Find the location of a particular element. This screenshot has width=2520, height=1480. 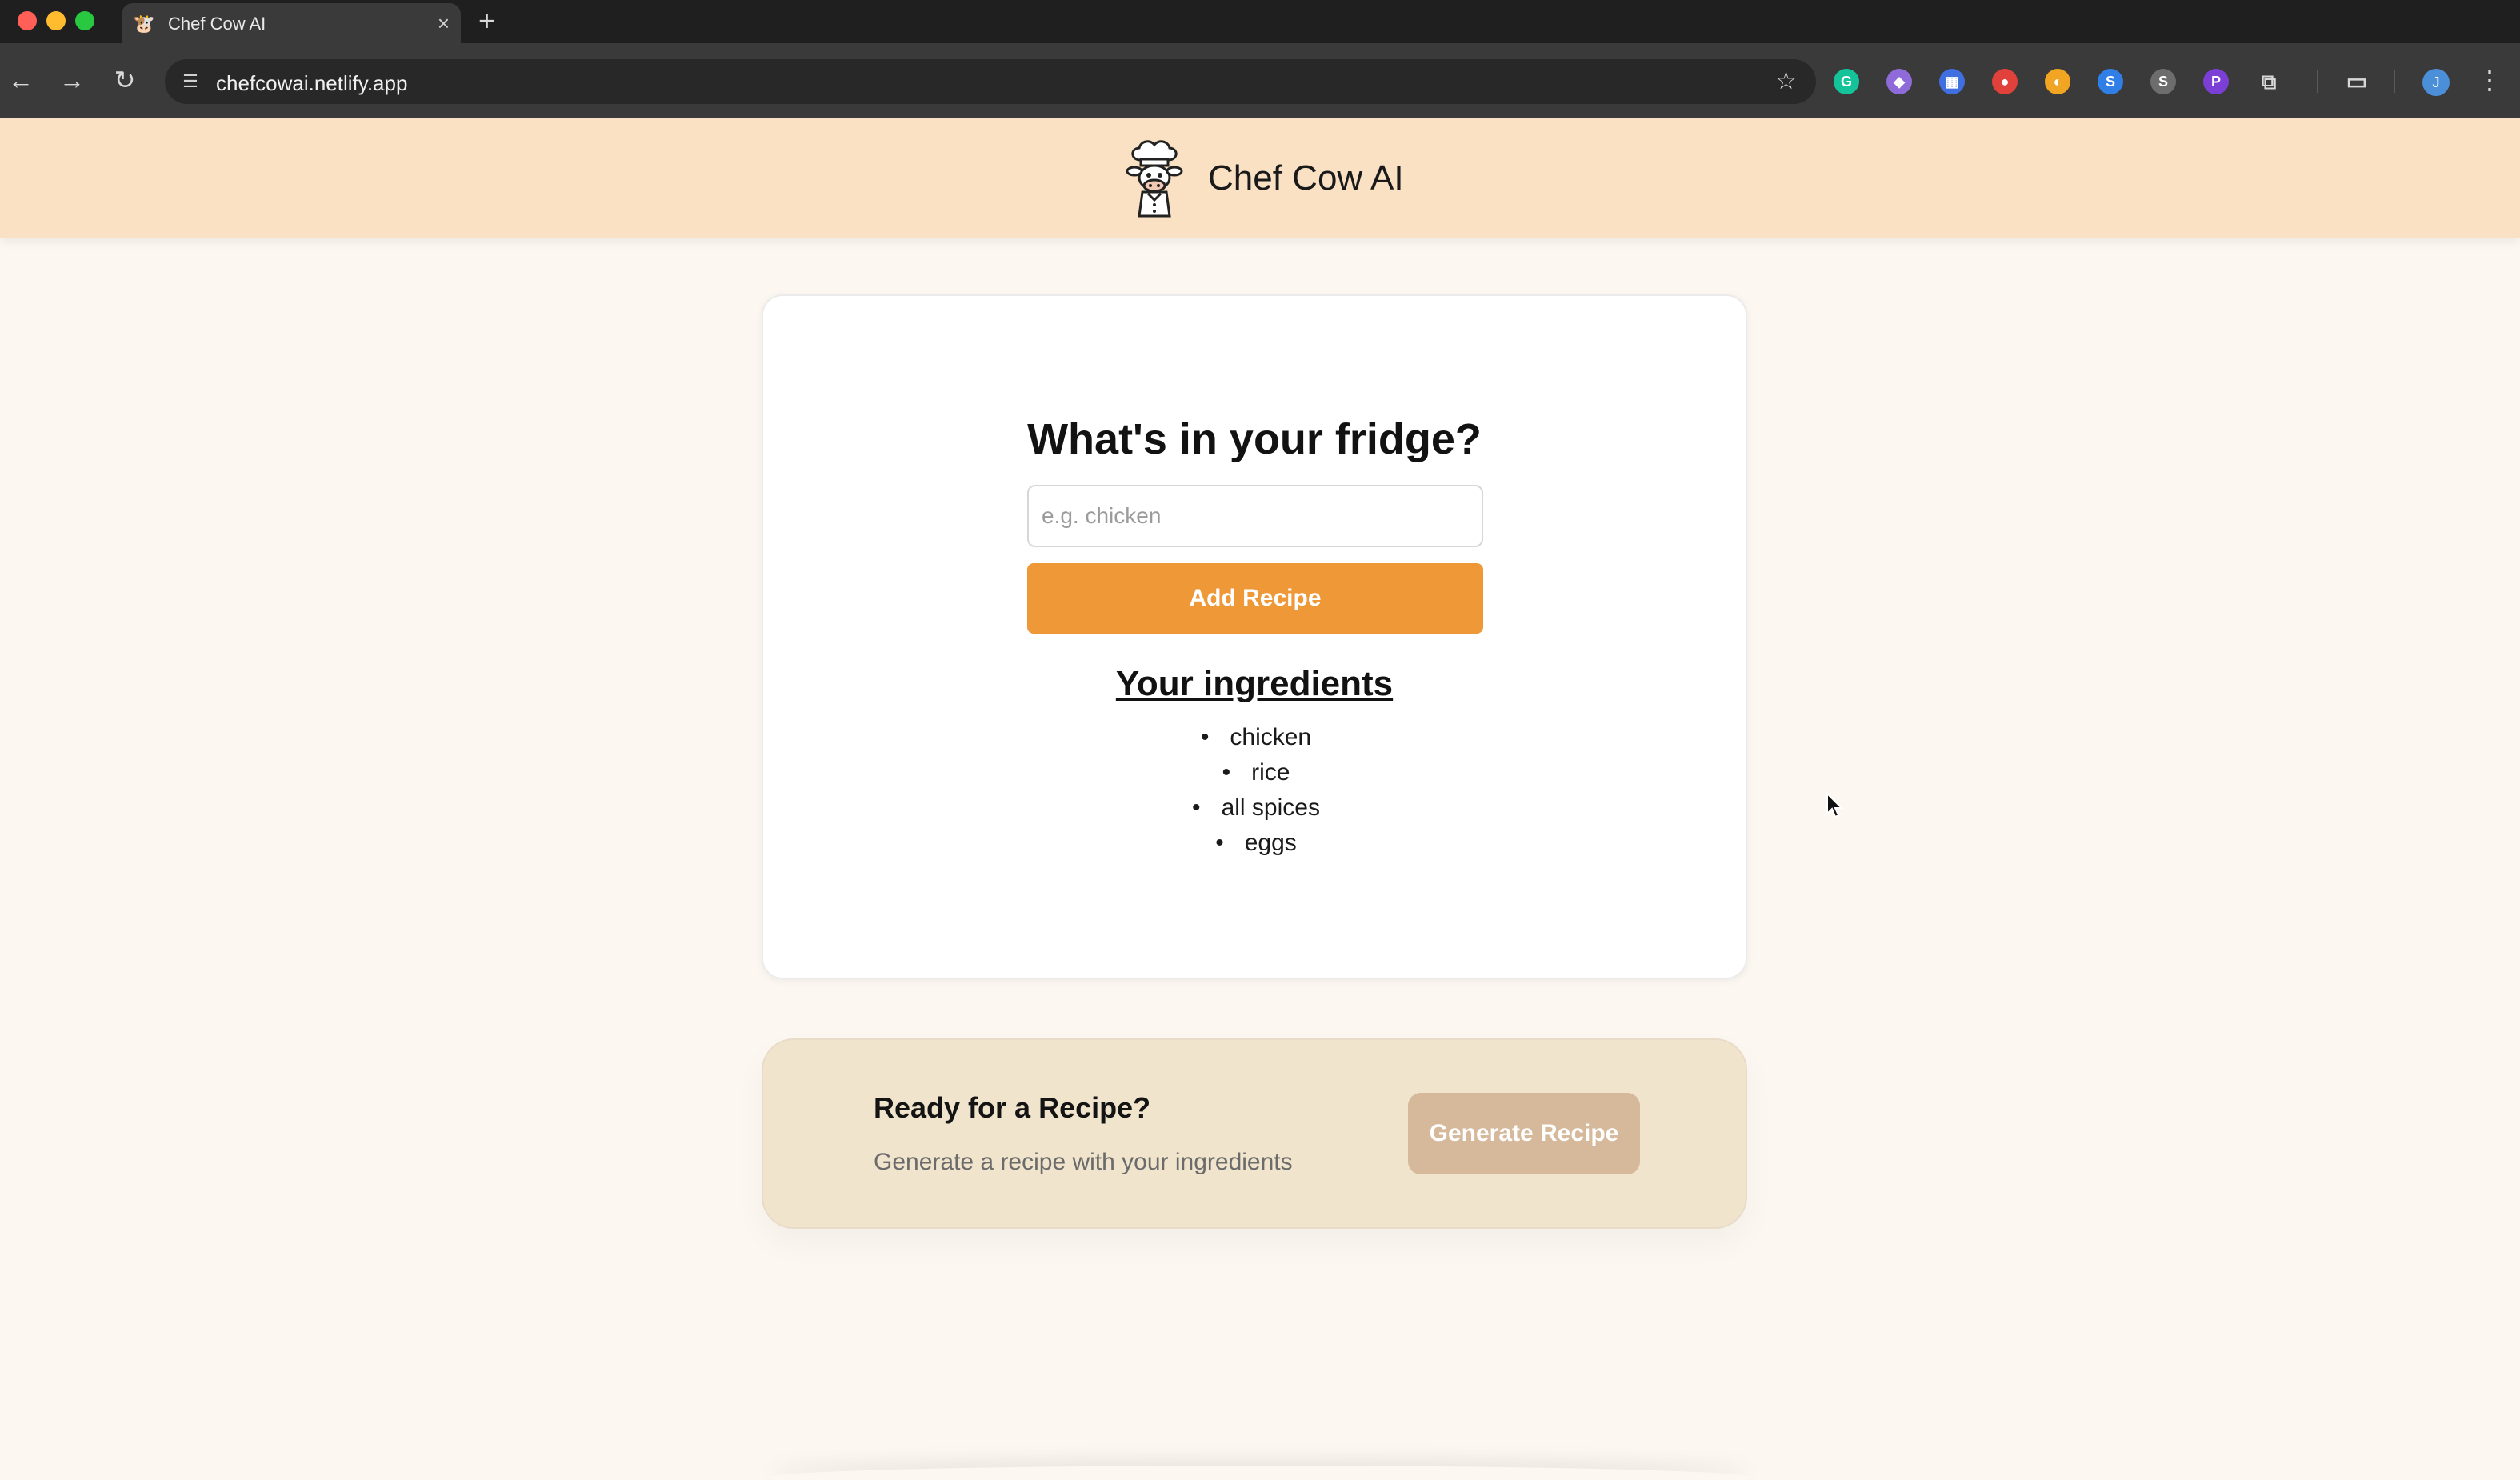

chef-cow-logo-icon is located at coordinates (1154, 179).